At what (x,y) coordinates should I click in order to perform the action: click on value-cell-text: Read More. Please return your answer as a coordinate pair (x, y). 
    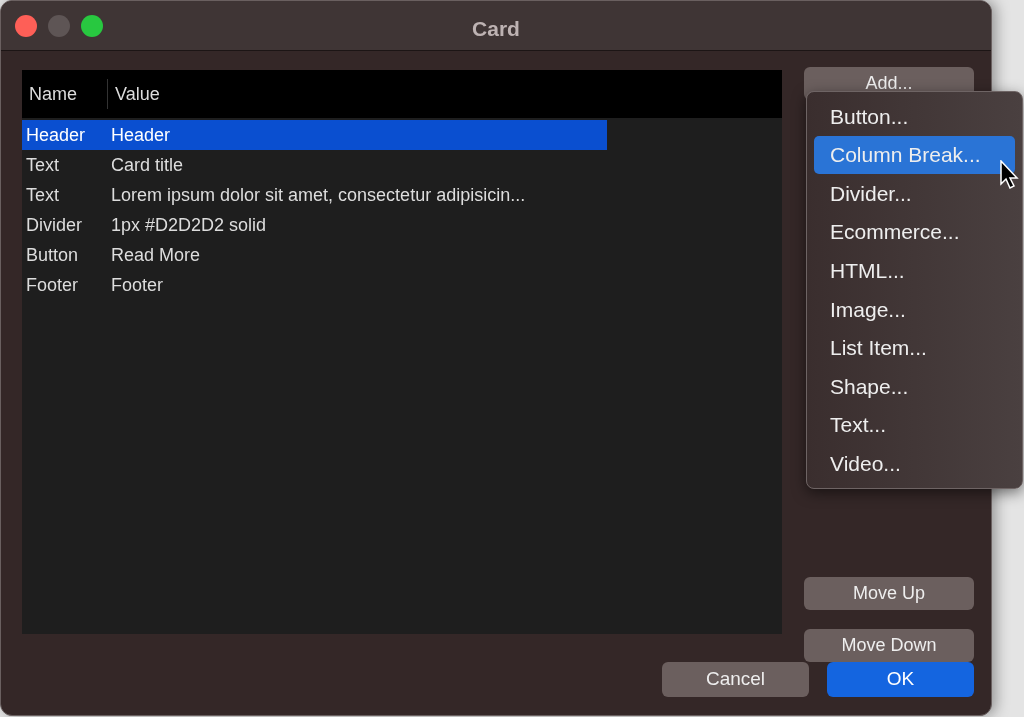
    Looking at the image, I should click on (155, 255).